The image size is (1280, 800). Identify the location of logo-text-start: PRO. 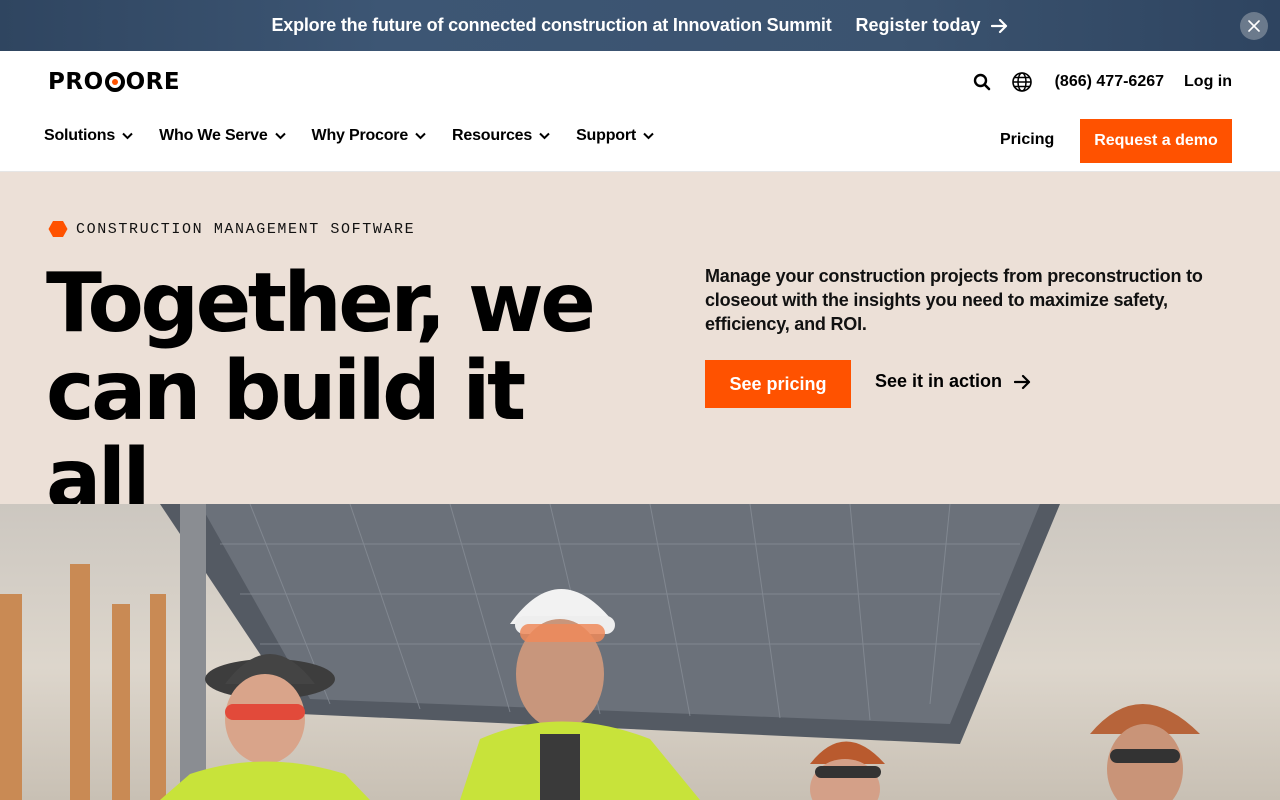
(76, 82).